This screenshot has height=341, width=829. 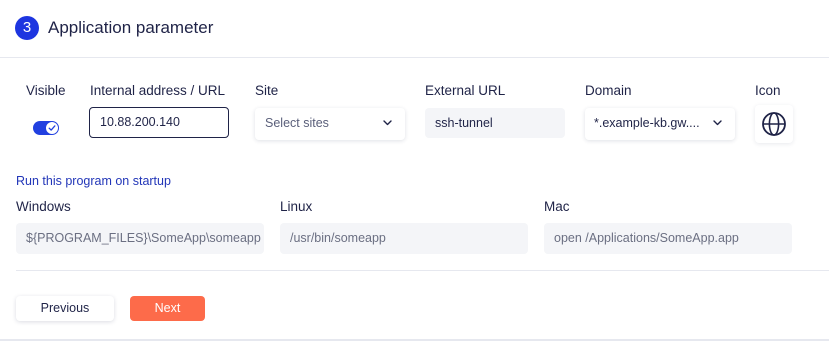 What do you see at coordinates (43, 206) in the screenshot?
I see `windows-label: Windows` at bounding box center [43, 206].